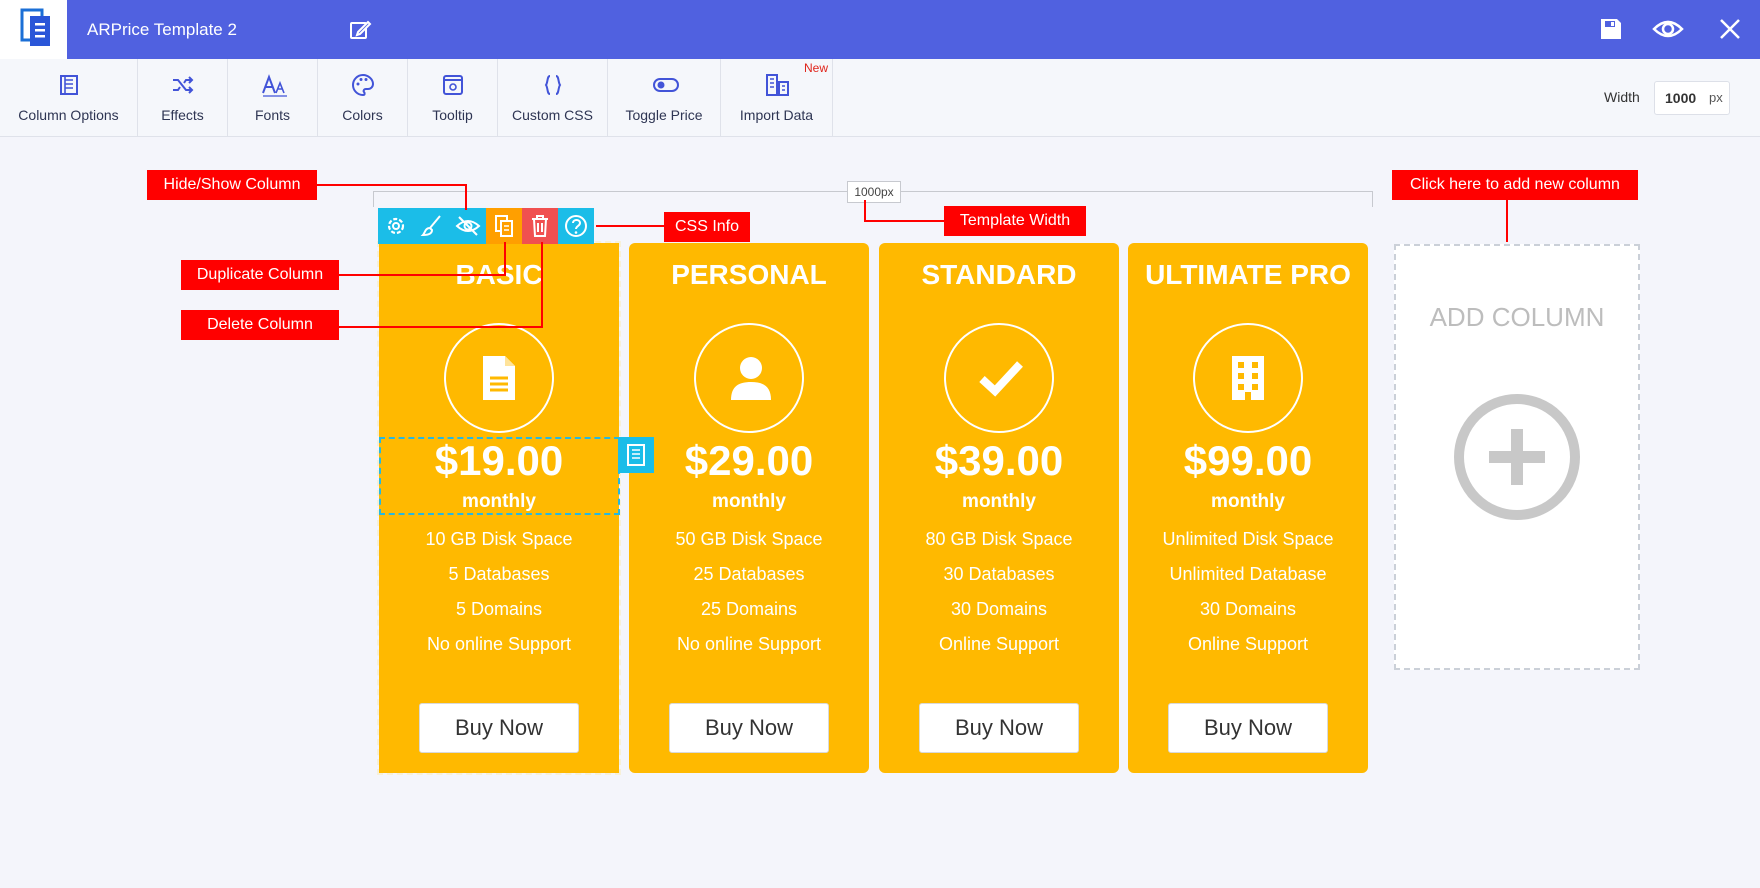  Describe the element at coordinates (1248, 461) in the screenshot. I see `column-price: $99.00` at that location.